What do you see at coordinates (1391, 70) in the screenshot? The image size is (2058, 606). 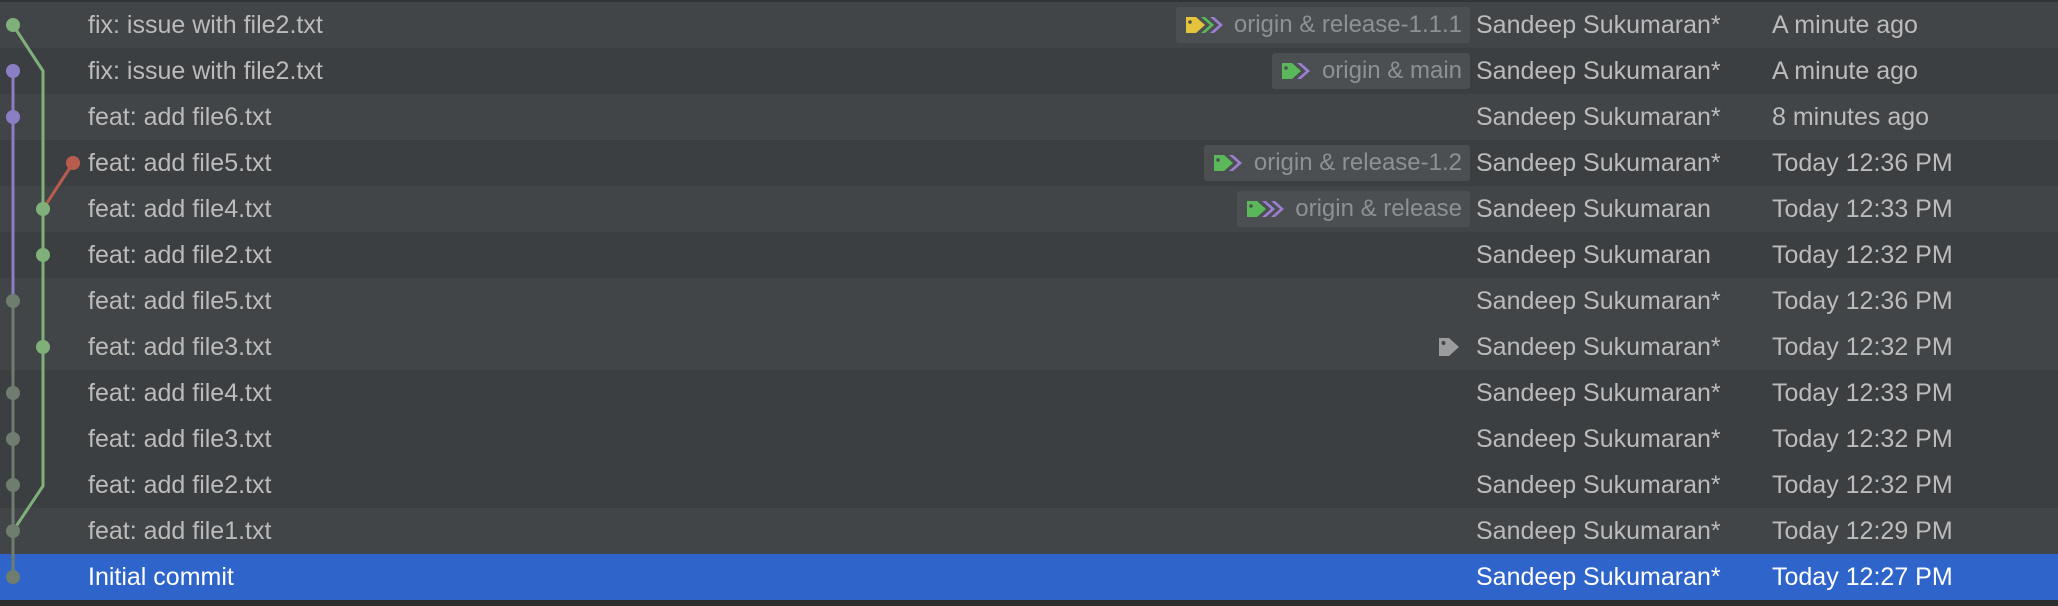 I see `refs-label: origin & main` at bounding box center [1391, 70].